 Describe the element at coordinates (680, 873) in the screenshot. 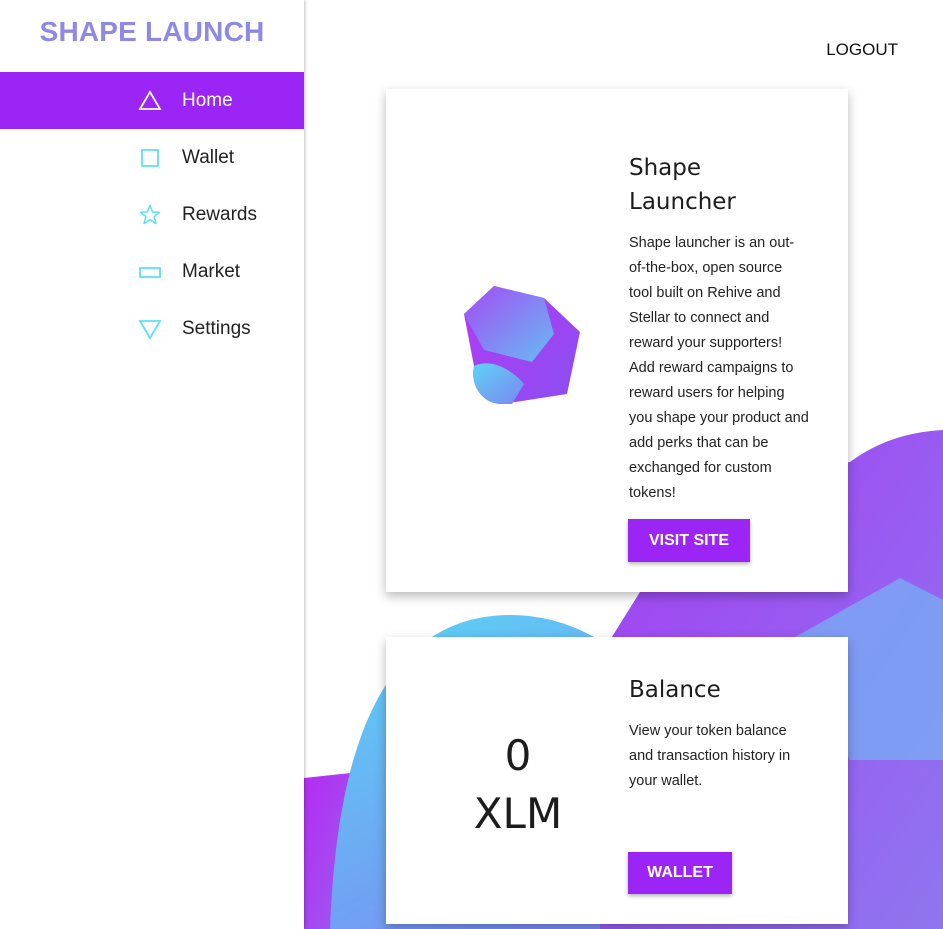

I see `wallet-button: WALLET` at that location.